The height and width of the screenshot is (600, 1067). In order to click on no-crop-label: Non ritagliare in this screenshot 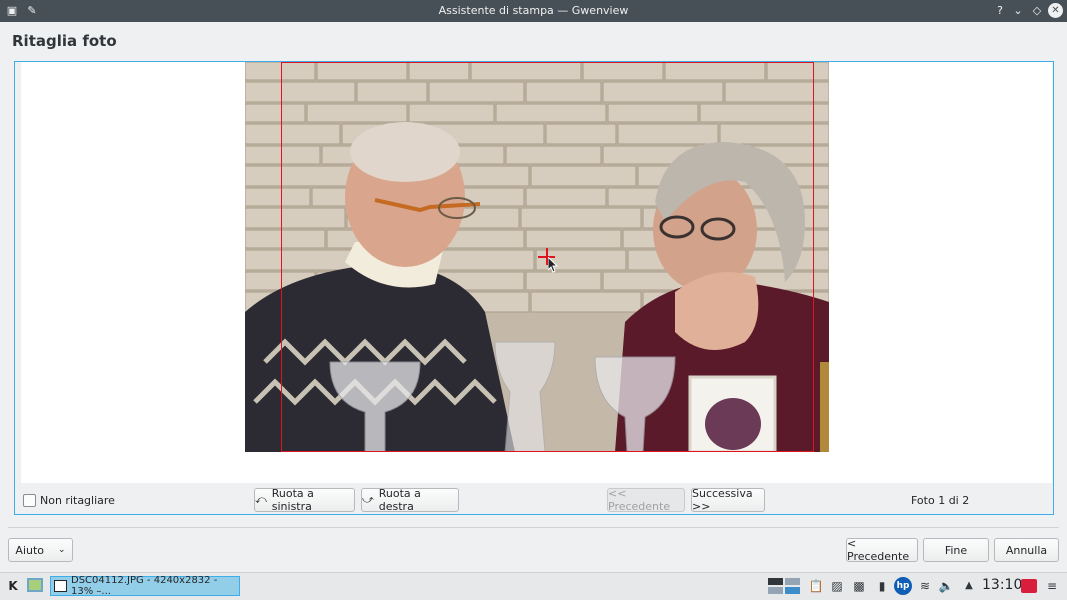, I will do `click(77, 500)`.